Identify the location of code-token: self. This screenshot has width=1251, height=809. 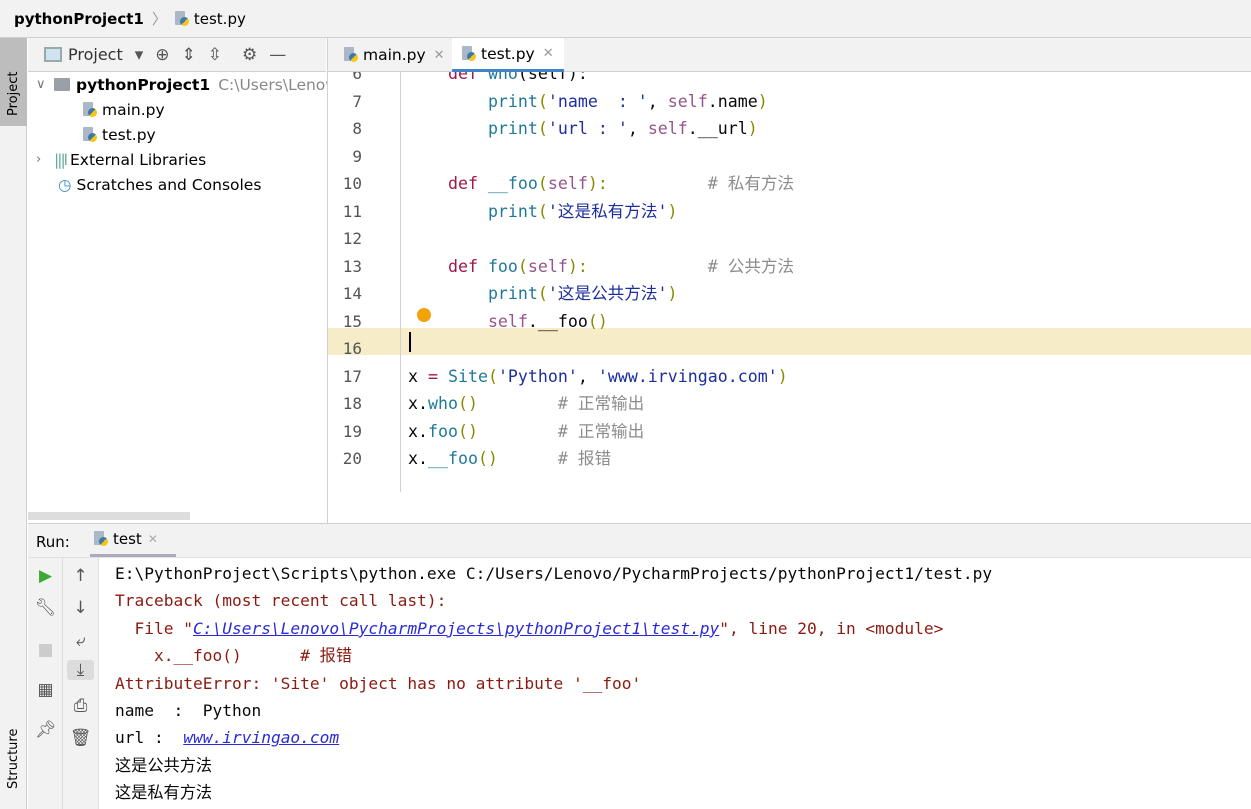
(507, 321).